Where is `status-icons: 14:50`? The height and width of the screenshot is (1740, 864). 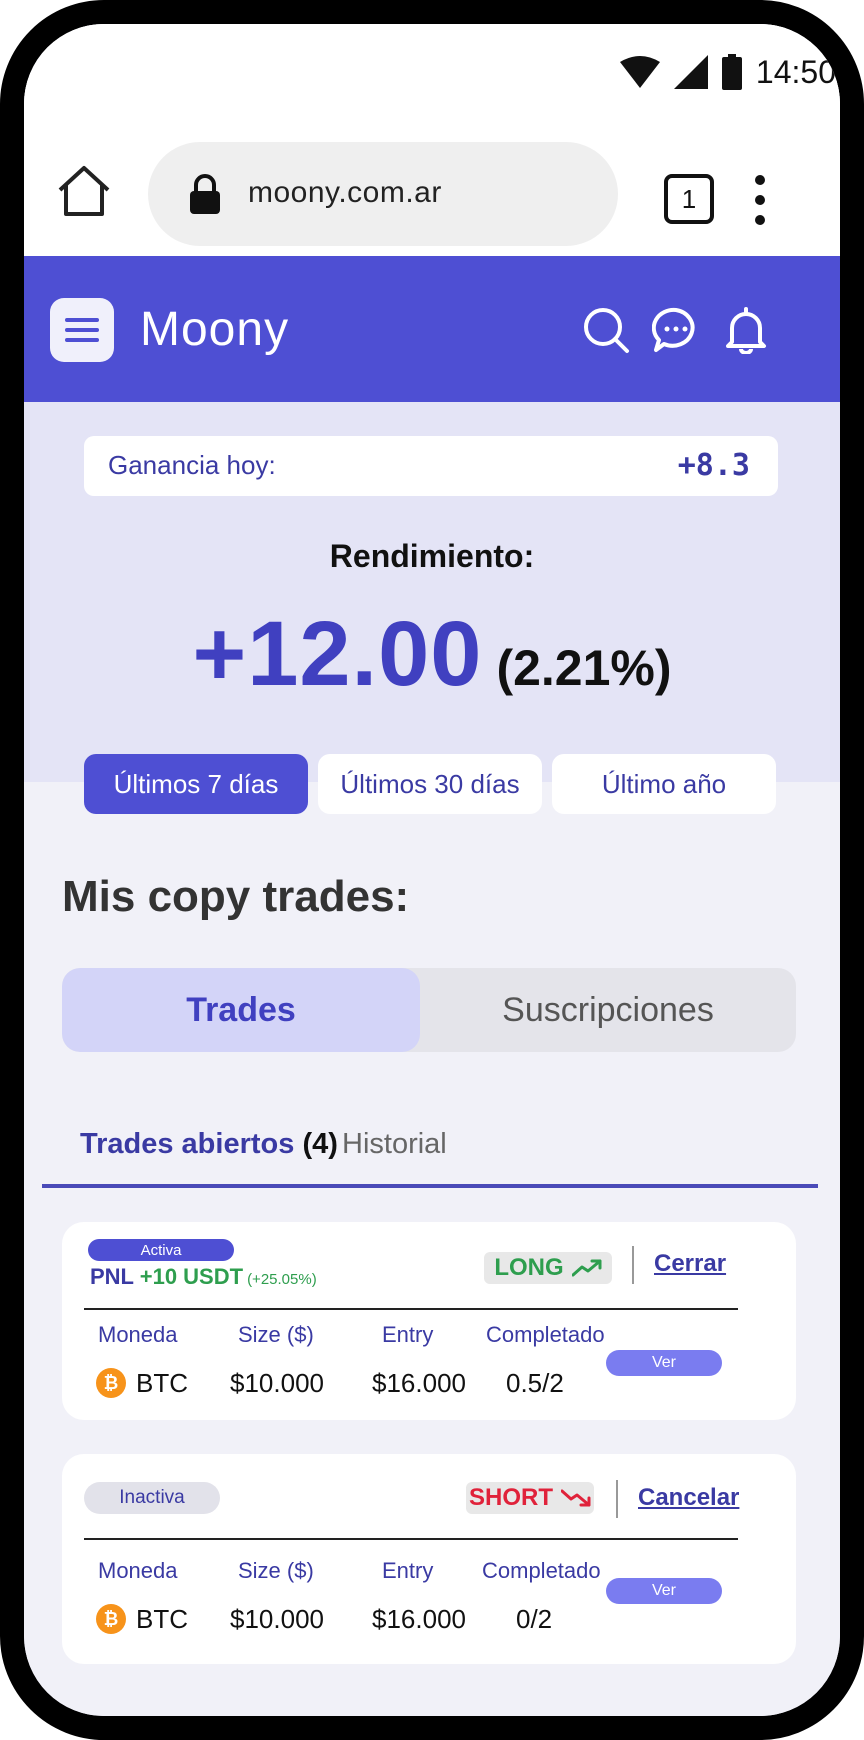
status-icons: 14:50 is located at coordinates (729, 72).